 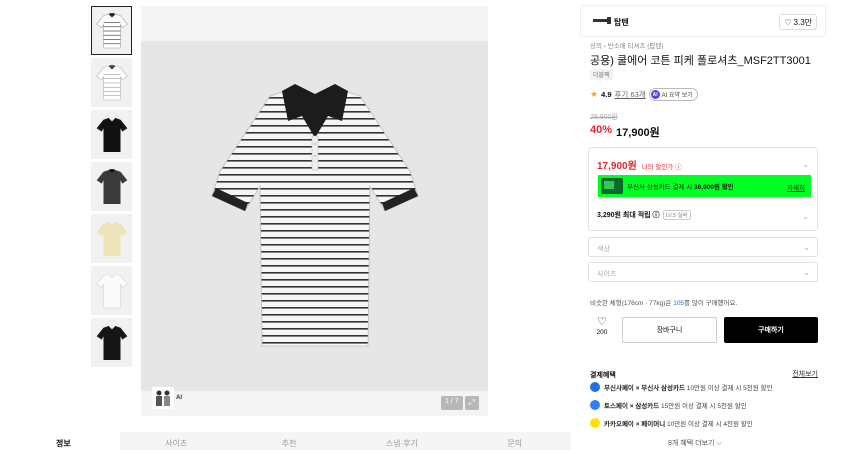 What do you see at coordinates (595, 405) in the screenshot?
I see `toss-pay-icon` at bounding box center [595, 405].